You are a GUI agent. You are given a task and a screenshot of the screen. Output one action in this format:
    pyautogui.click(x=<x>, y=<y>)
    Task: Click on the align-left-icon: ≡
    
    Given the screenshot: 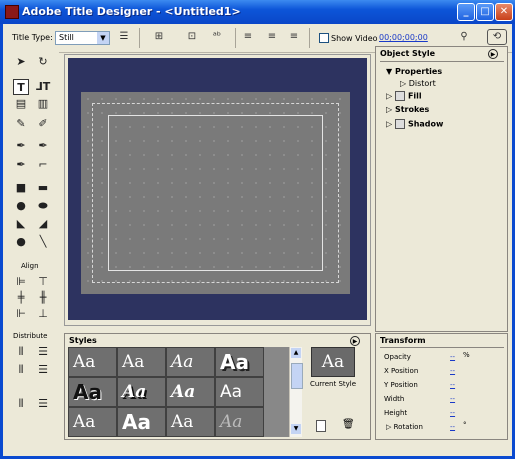 What is the action you would take?
    pyautogui.click(x=248, y=37)
    